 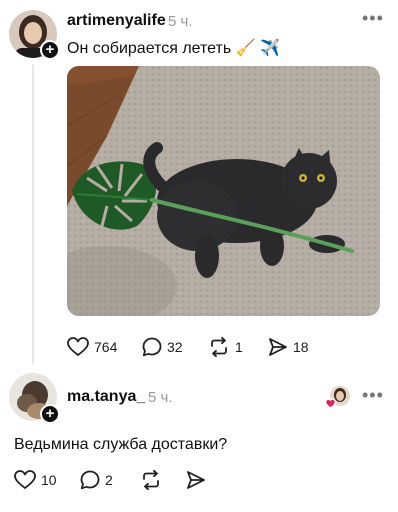 What do you see at coordinates (180, 21) in the screenshot?
I see `post-time: 5 ч.` at bounding box center [180, 21].